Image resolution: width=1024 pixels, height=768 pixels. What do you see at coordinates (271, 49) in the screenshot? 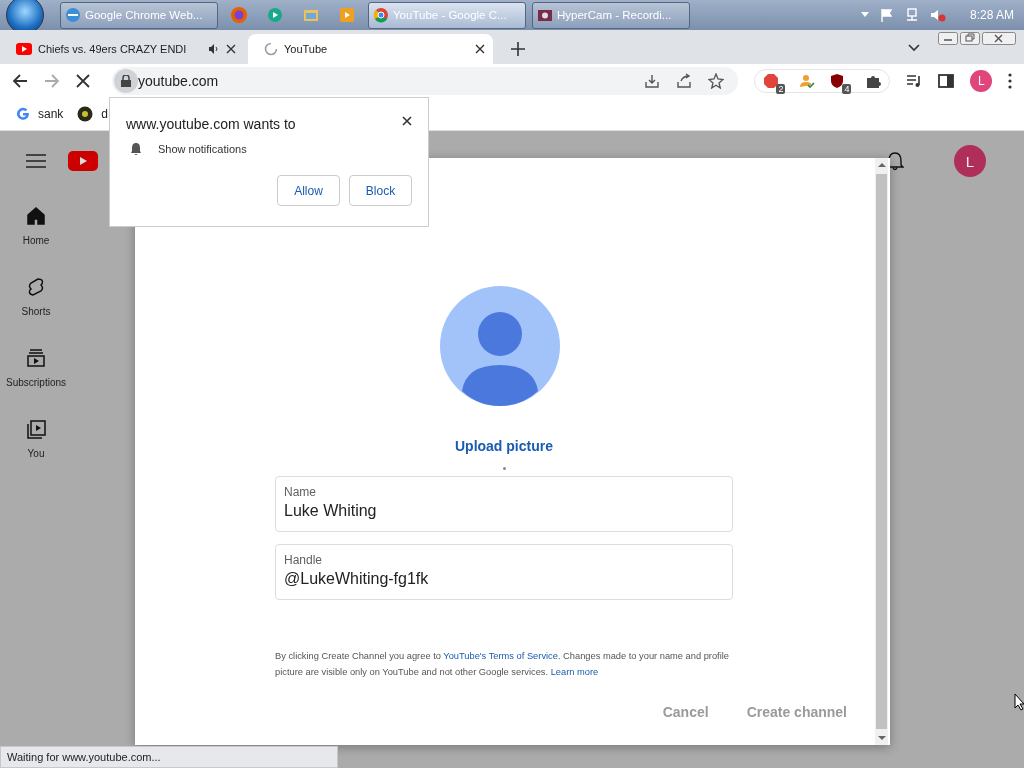
I see `loading-spinner-icon` at bounding box center [271, 49].